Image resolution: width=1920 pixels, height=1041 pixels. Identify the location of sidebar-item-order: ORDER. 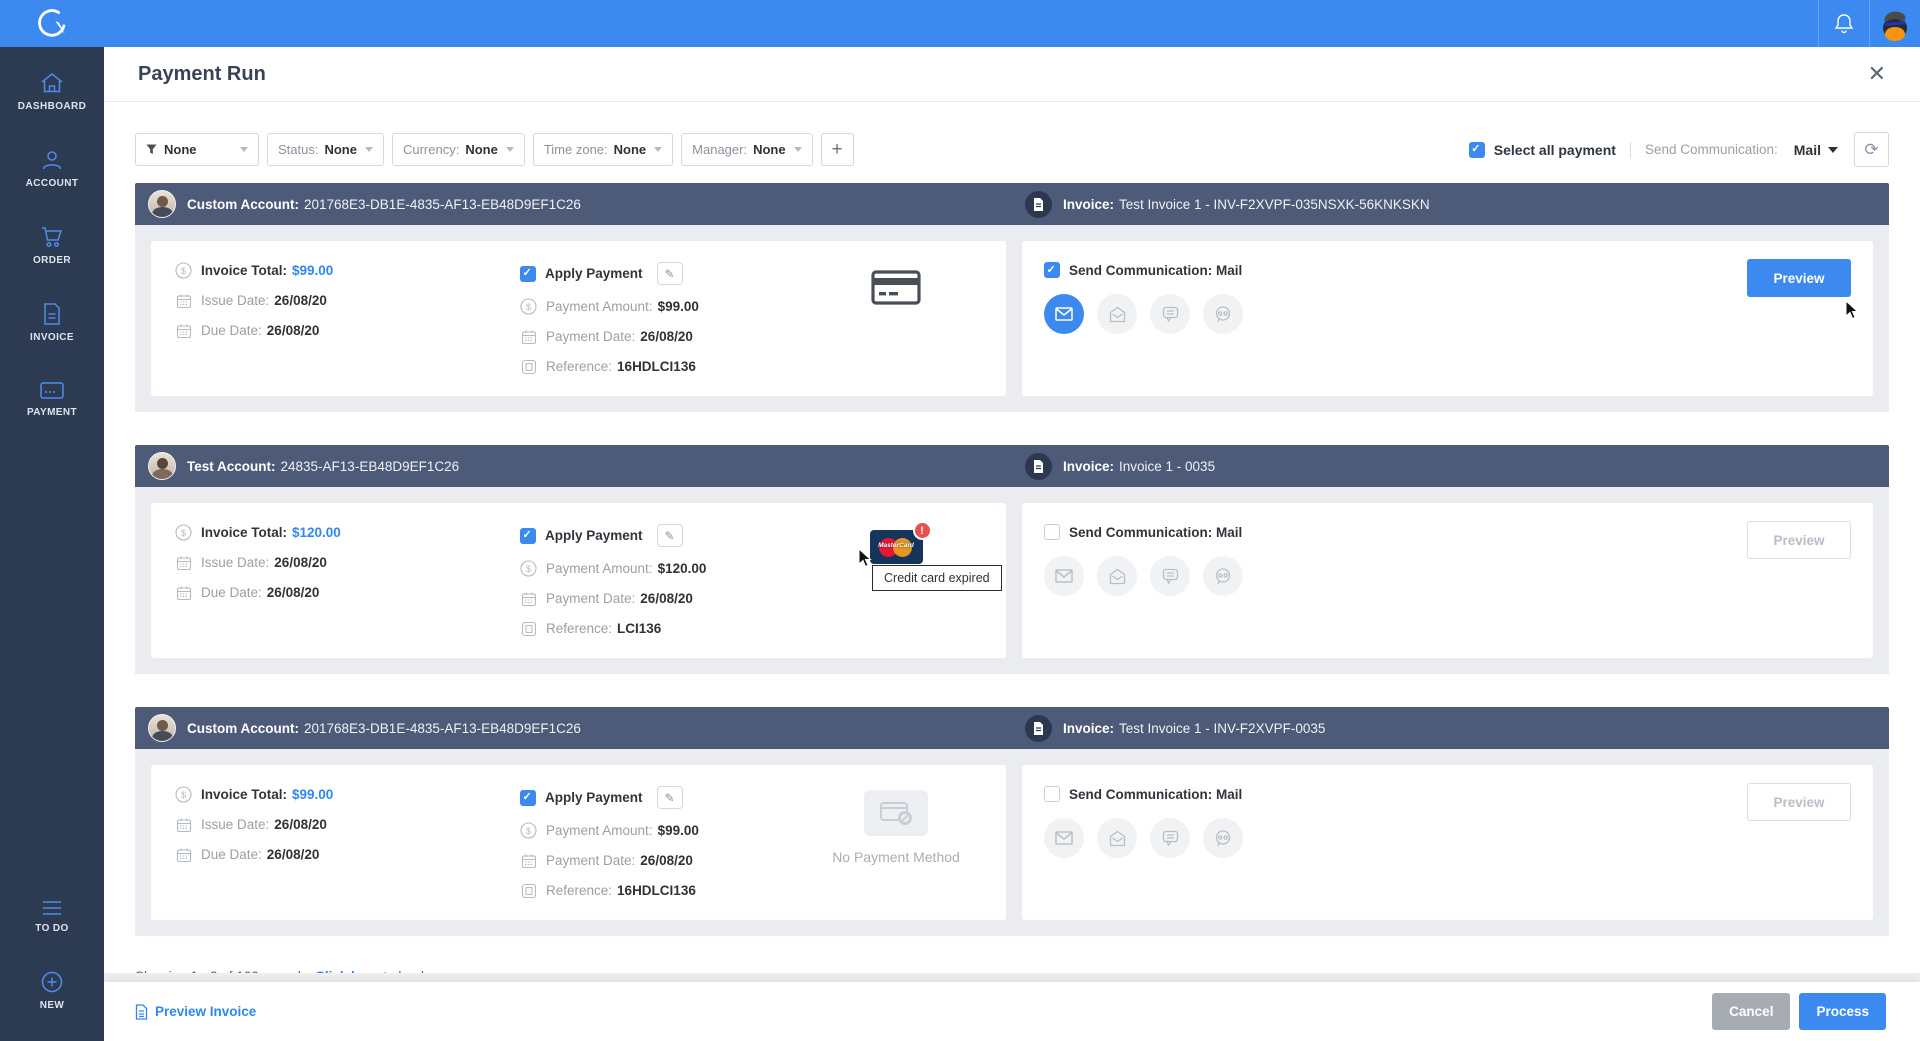
(52, 245).